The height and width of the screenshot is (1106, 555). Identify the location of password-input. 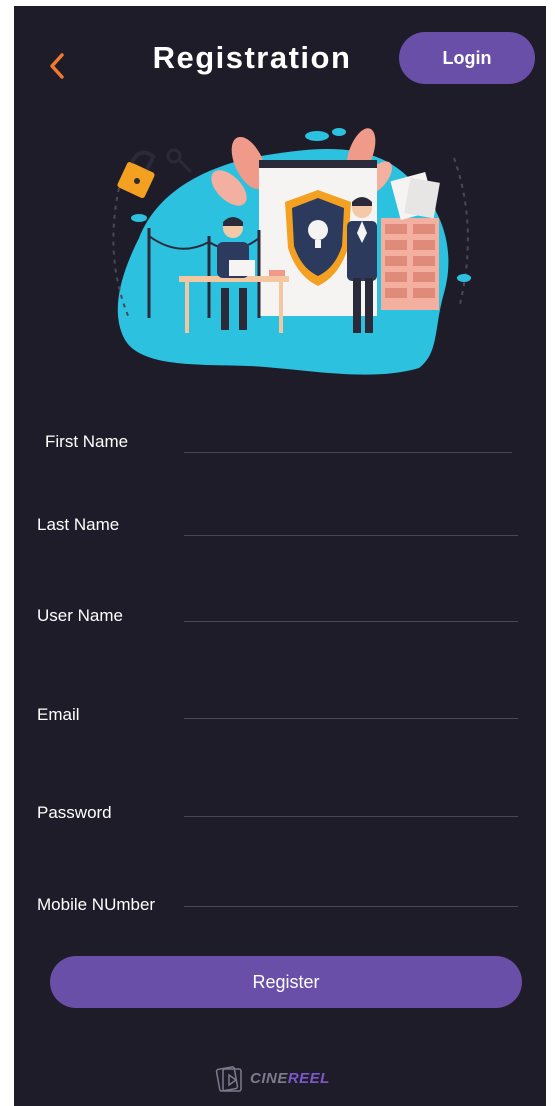
(351, 803).